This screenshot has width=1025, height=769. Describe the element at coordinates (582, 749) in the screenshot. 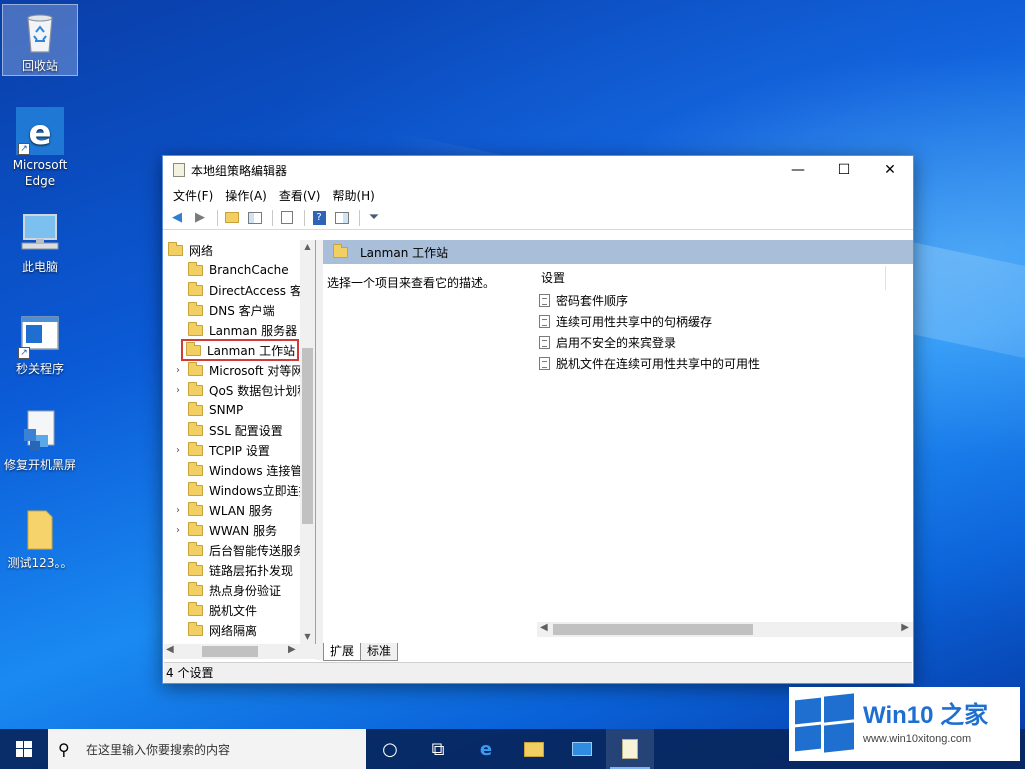

I see `mail-icon` at that location.